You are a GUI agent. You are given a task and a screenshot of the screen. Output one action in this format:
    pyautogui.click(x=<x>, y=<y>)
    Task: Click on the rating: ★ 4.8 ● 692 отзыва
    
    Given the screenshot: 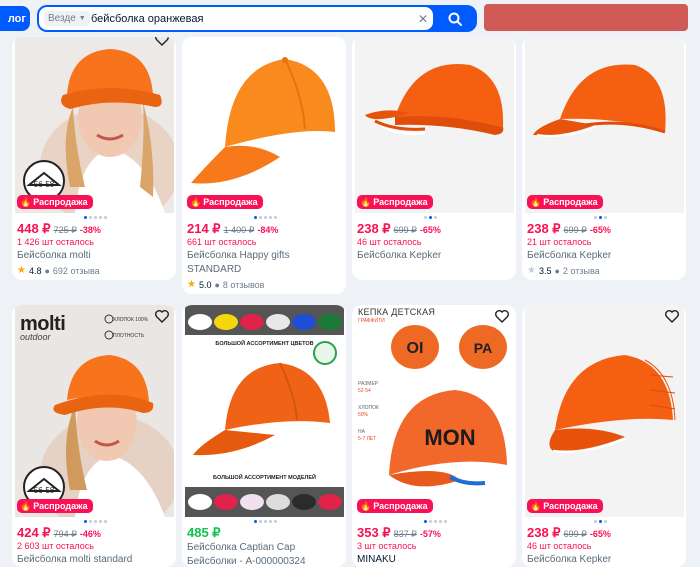 What is the action you would take?
    pyautogui.click(x=58, y=270)
    